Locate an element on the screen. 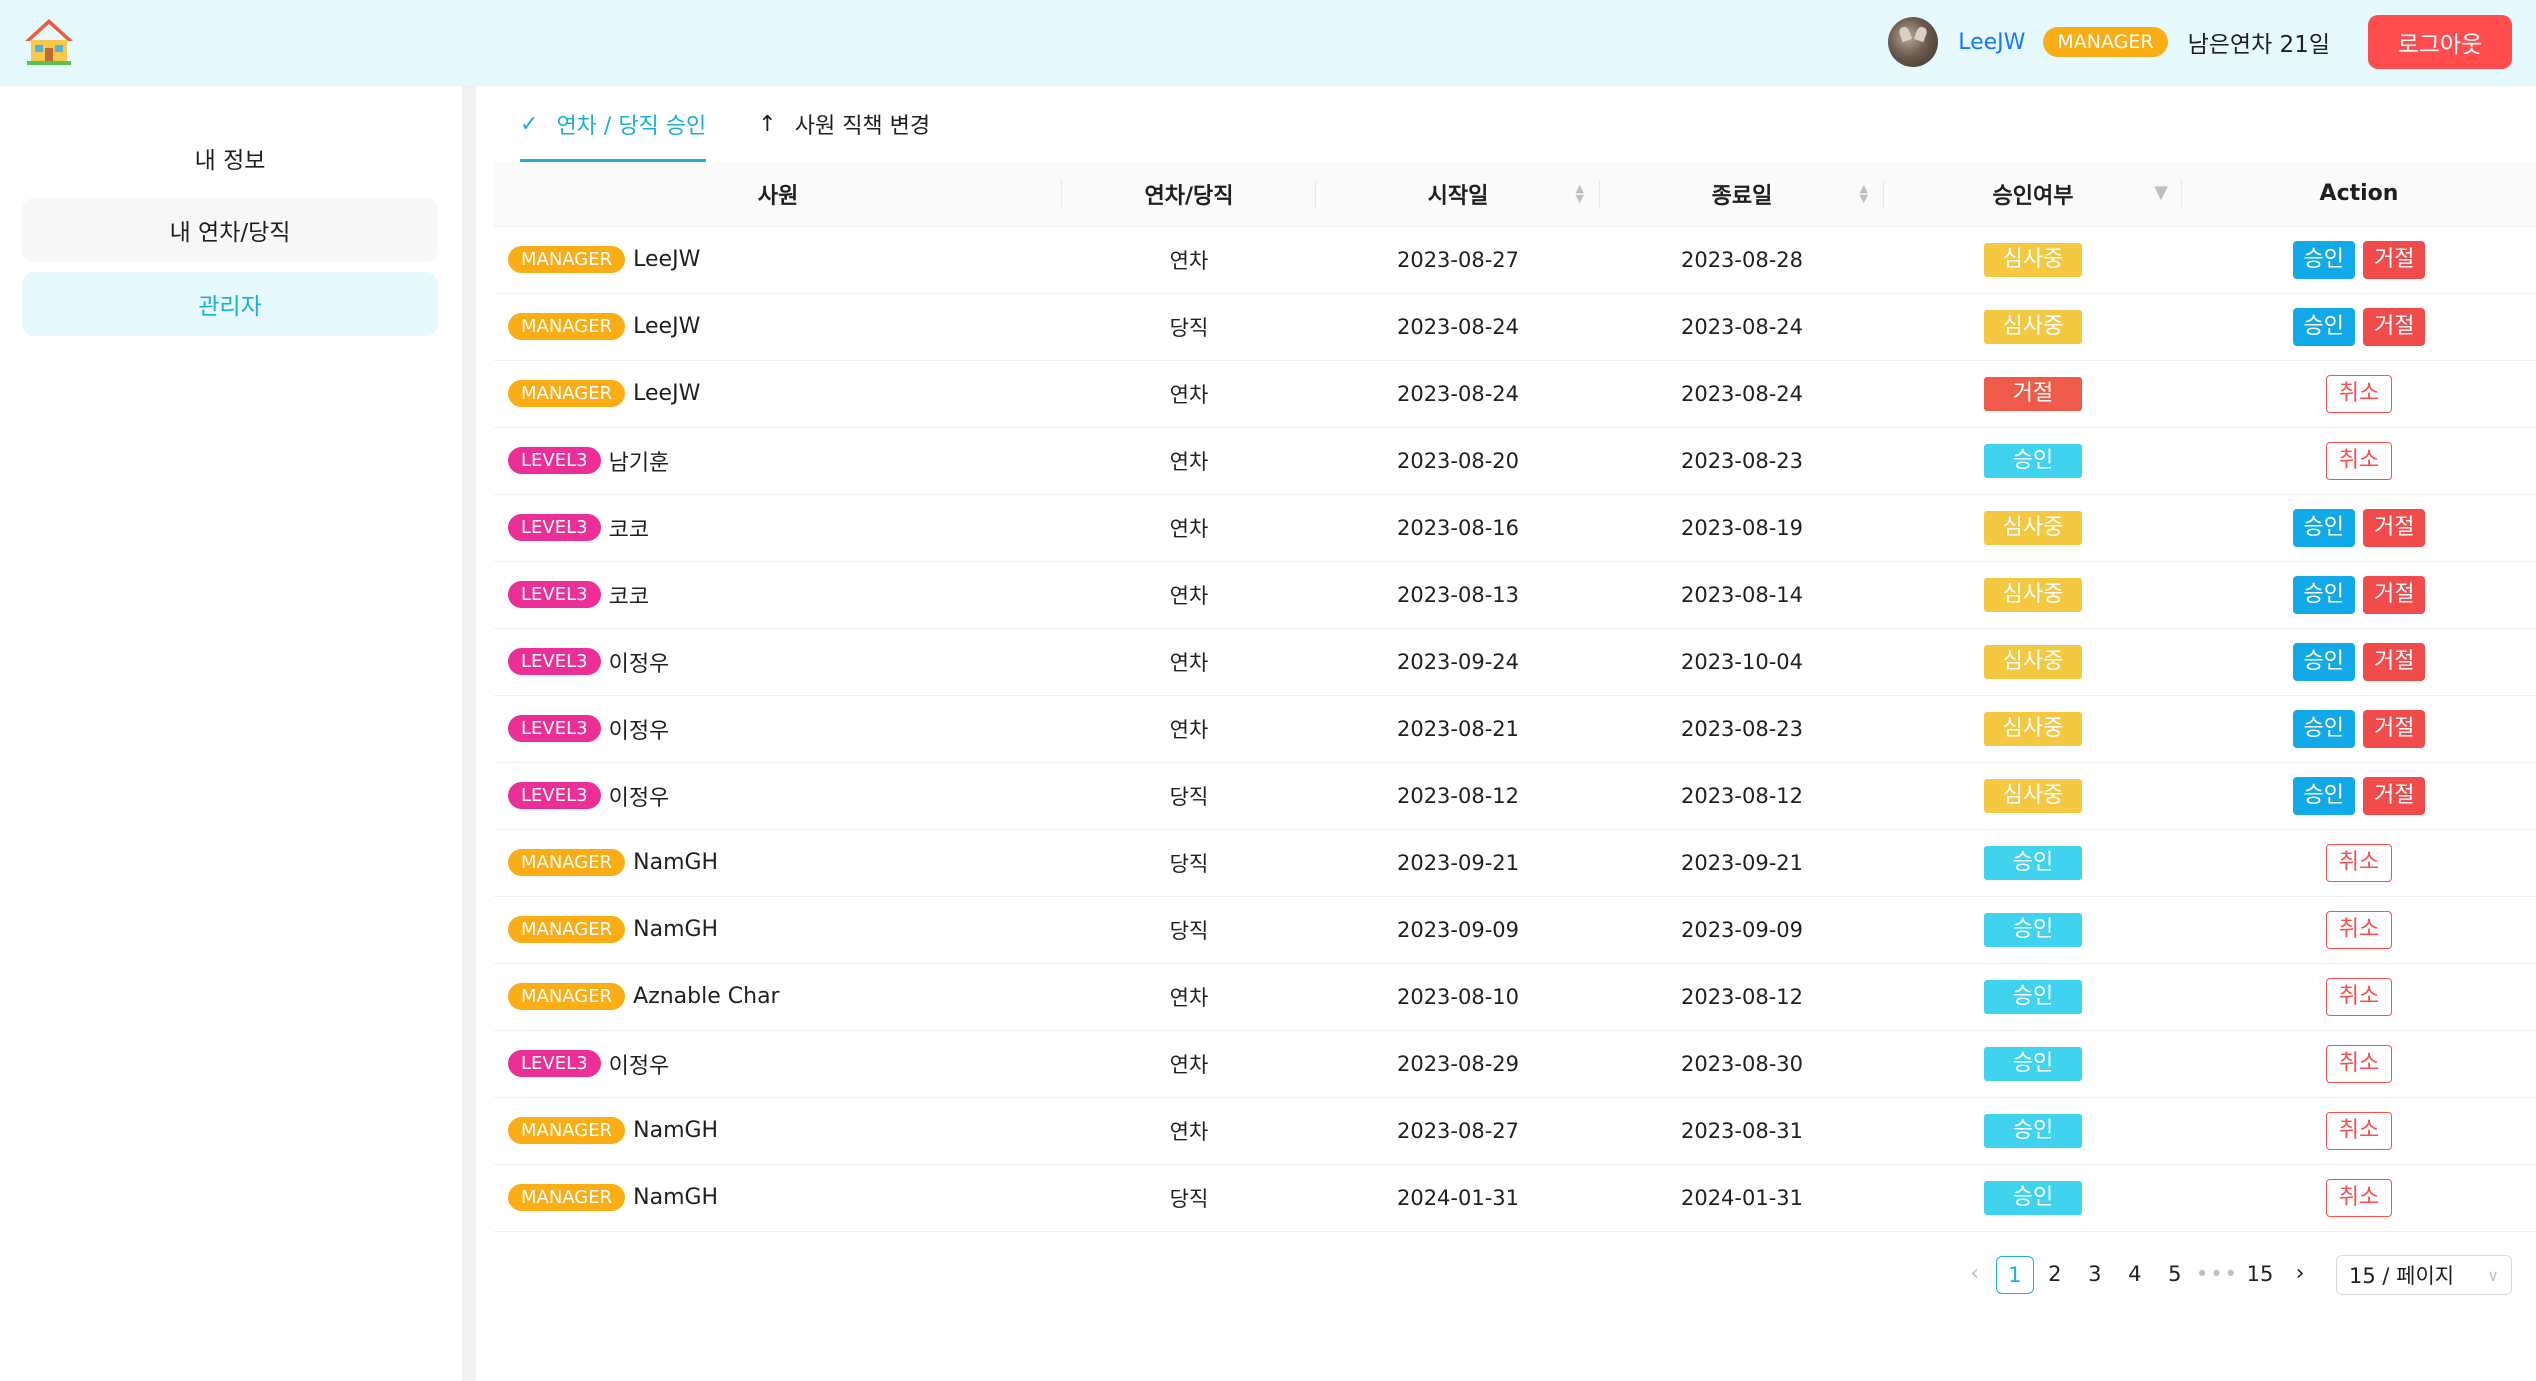  pagination: ‹ 1 2 3 4 5 ••• 15 › 15 / 페이지 ∨ is located at coordinates (2233, 1275).